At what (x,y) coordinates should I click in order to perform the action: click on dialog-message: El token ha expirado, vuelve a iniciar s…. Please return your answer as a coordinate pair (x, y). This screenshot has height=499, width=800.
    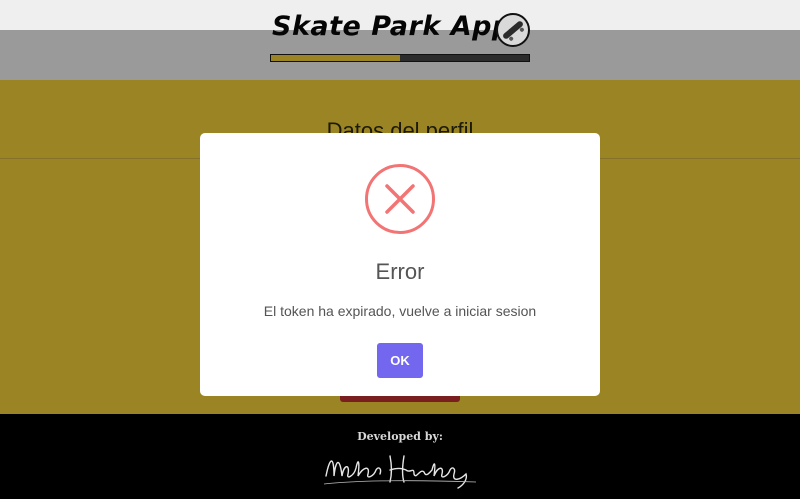
    Looking at the image, I should click on (400, 311).